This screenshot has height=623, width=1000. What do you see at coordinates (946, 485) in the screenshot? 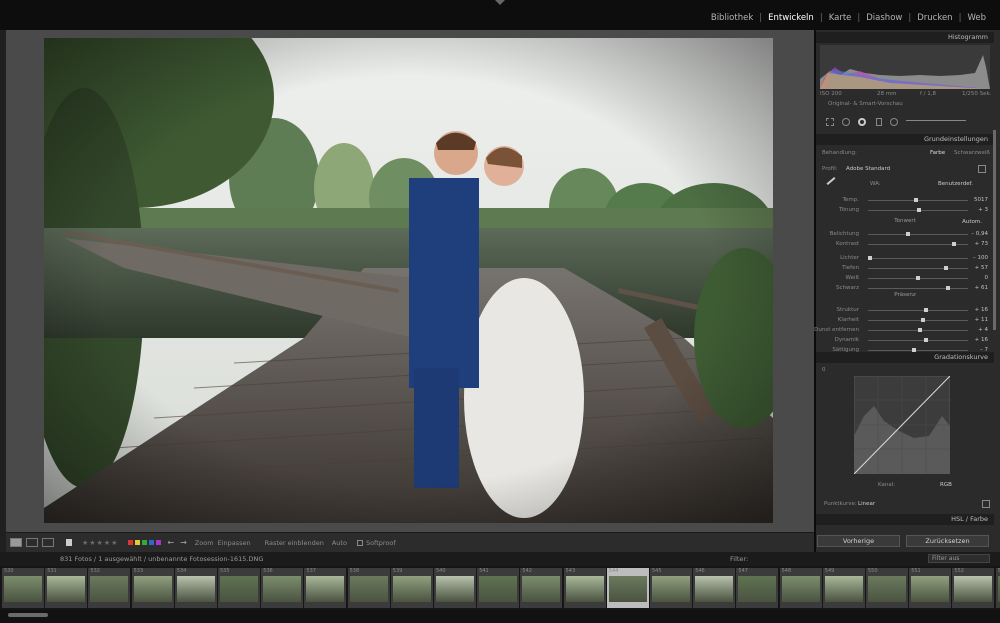
I see `channel-select: RGB` at bounding box center [946, 485].